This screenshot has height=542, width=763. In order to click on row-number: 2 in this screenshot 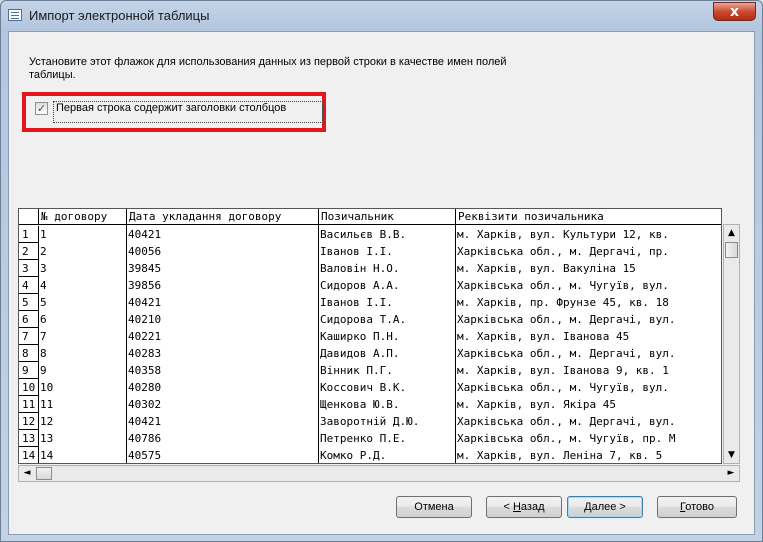, I will do `click(29, 251)`.